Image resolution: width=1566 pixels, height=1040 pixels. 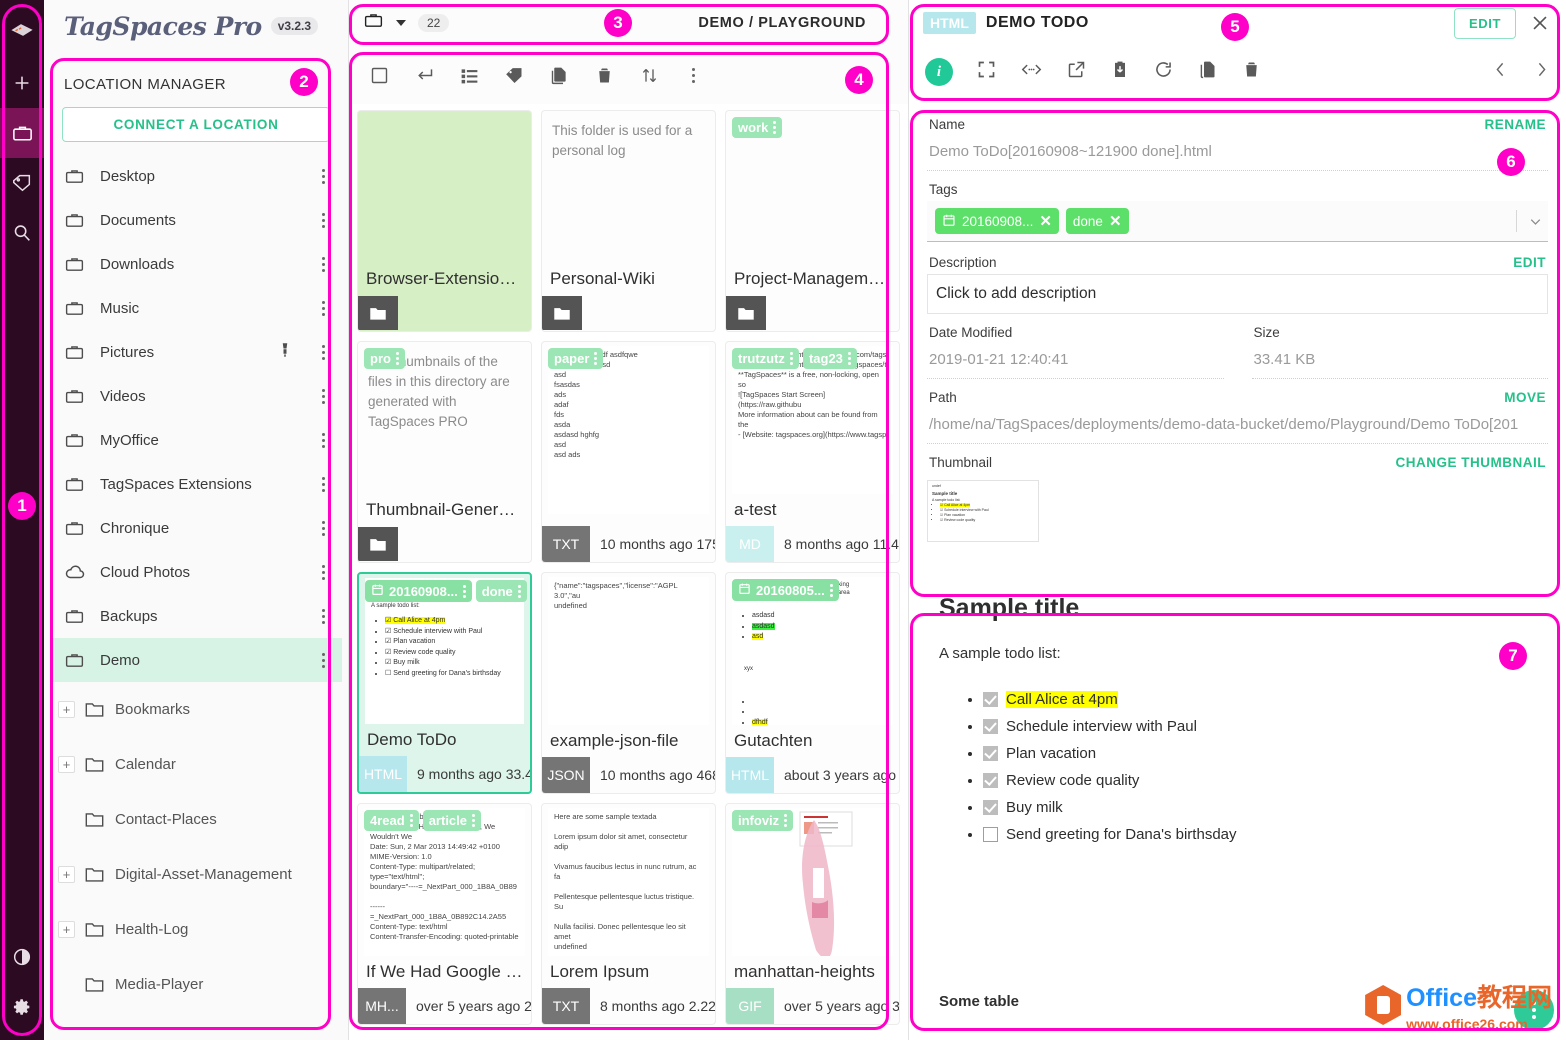 What do you see at coordinates (379, 75) in the screenshot?
I see `select-all-icon` at bounding box center [379, 75].